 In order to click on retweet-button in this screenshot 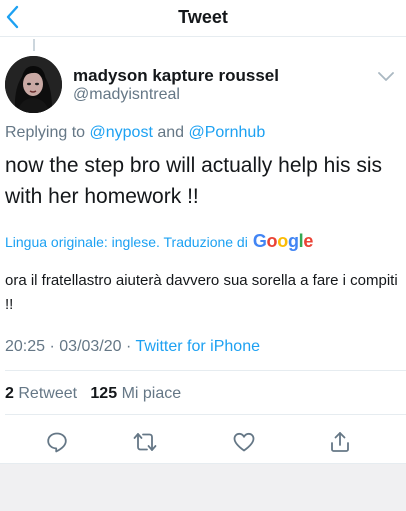, I will do `click(145, 442)`.